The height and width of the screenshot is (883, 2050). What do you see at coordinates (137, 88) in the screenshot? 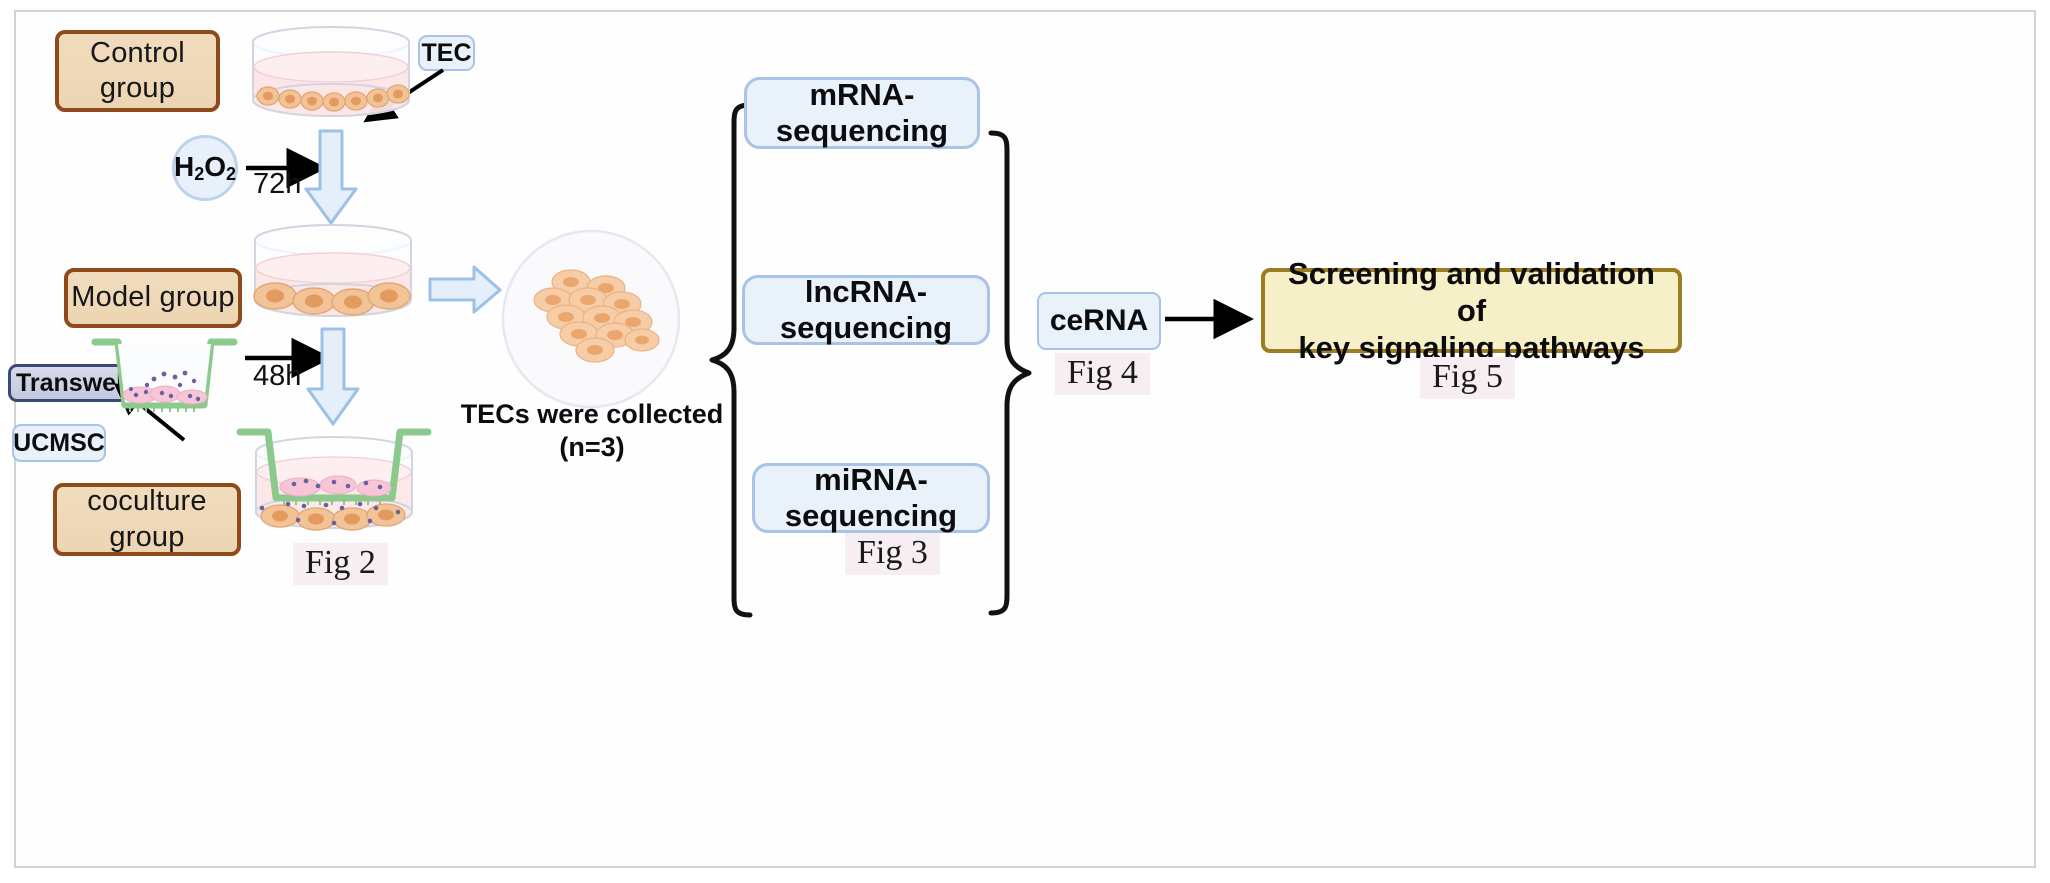
I see `control-group-line2: group` at bounding box center [137, 88].